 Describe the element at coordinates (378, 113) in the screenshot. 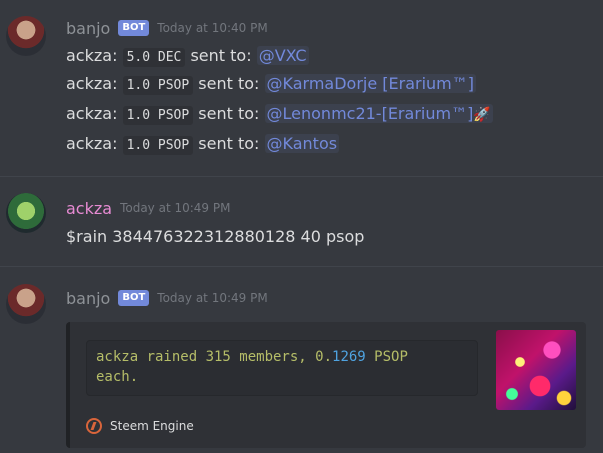

I see `user-mention: @Lenonmc21-[Erarium™]🚀` at that location.